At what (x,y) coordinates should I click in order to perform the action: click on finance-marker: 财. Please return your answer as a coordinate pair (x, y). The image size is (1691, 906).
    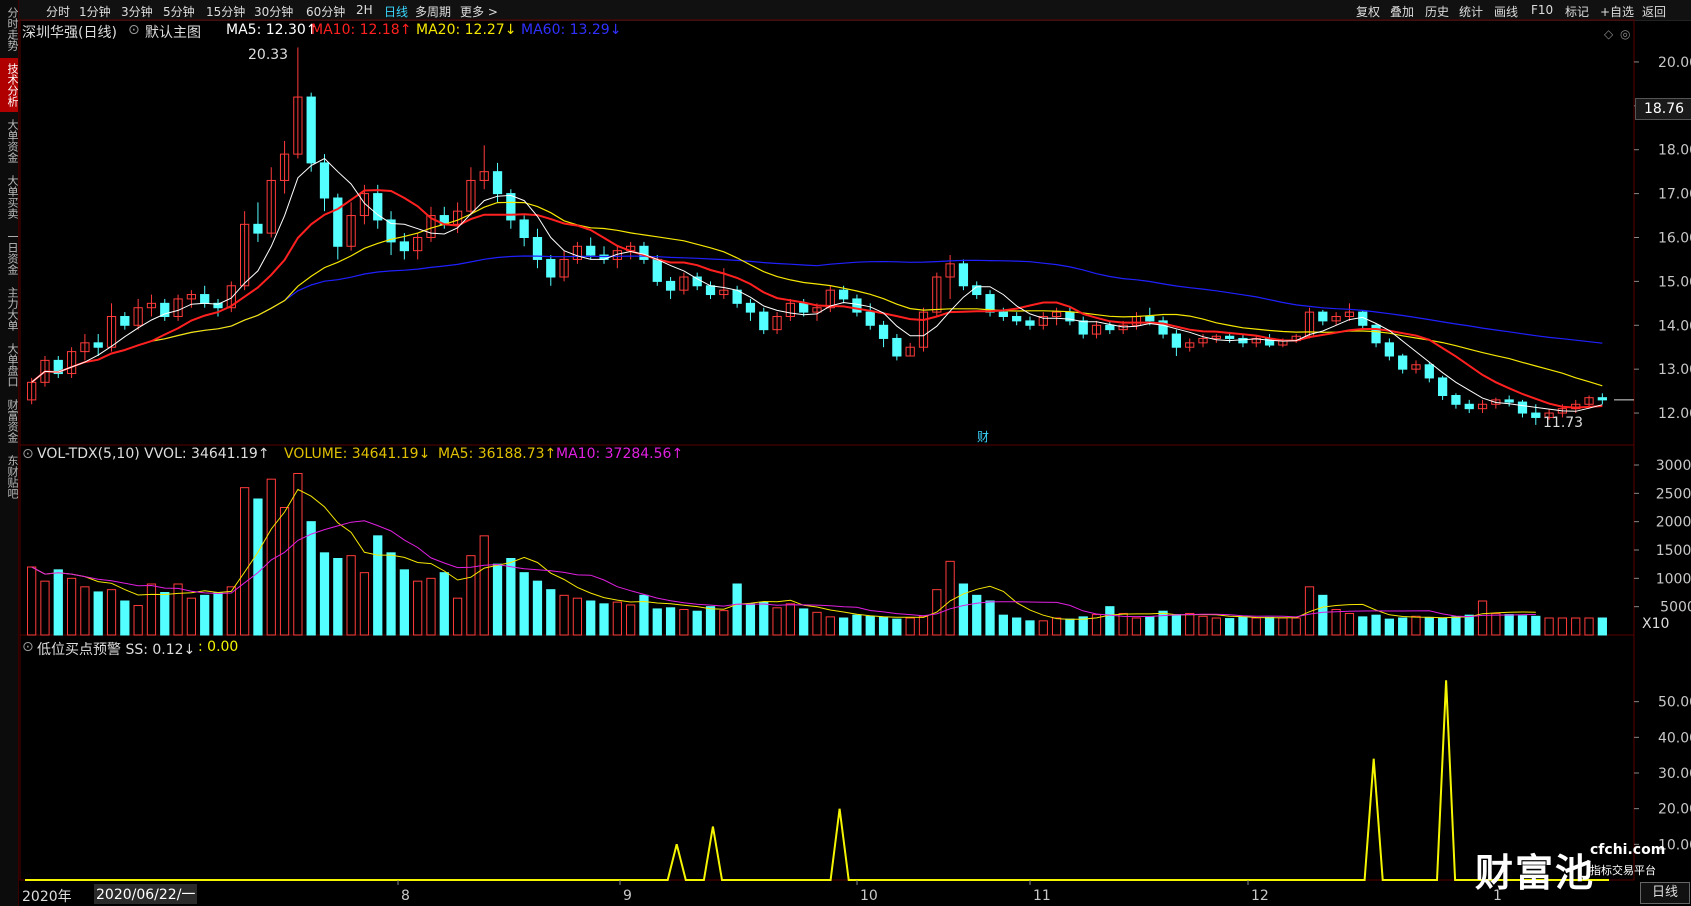
    Looking at the image, I should click on (983, 436).